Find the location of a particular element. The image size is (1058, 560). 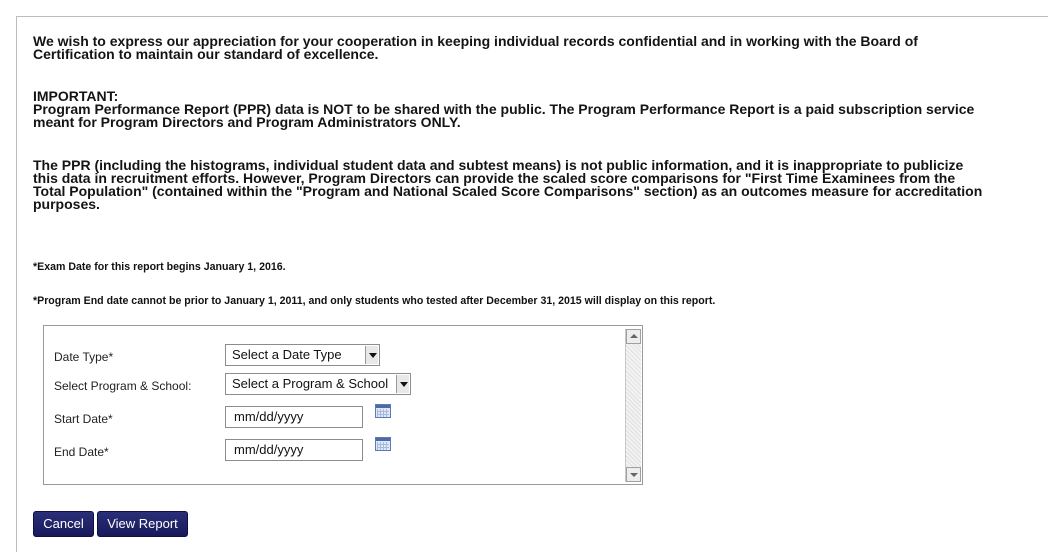

date-type-selected: Select a Date Type is located at coordinates (287, 354).